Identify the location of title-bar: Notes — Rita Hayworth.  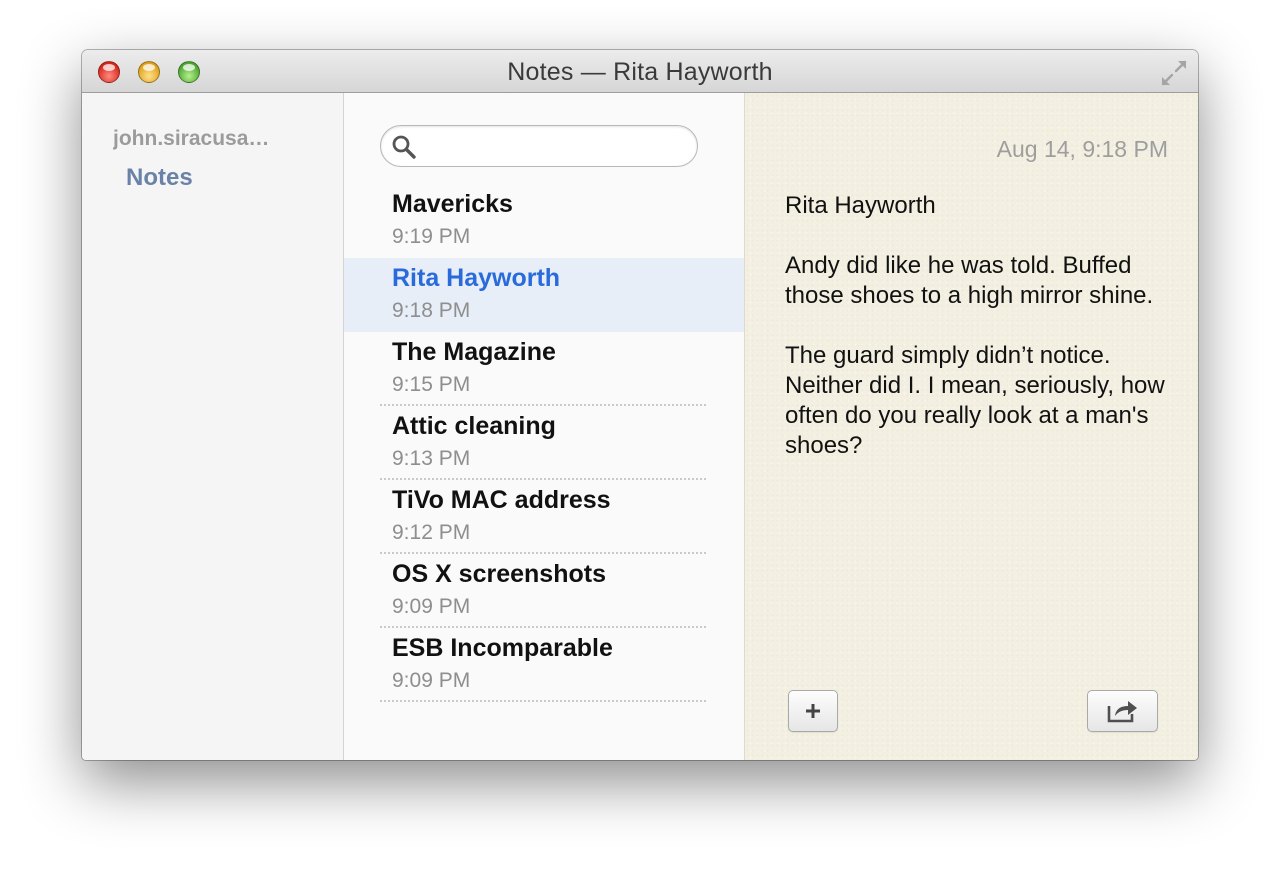
(640, 71).